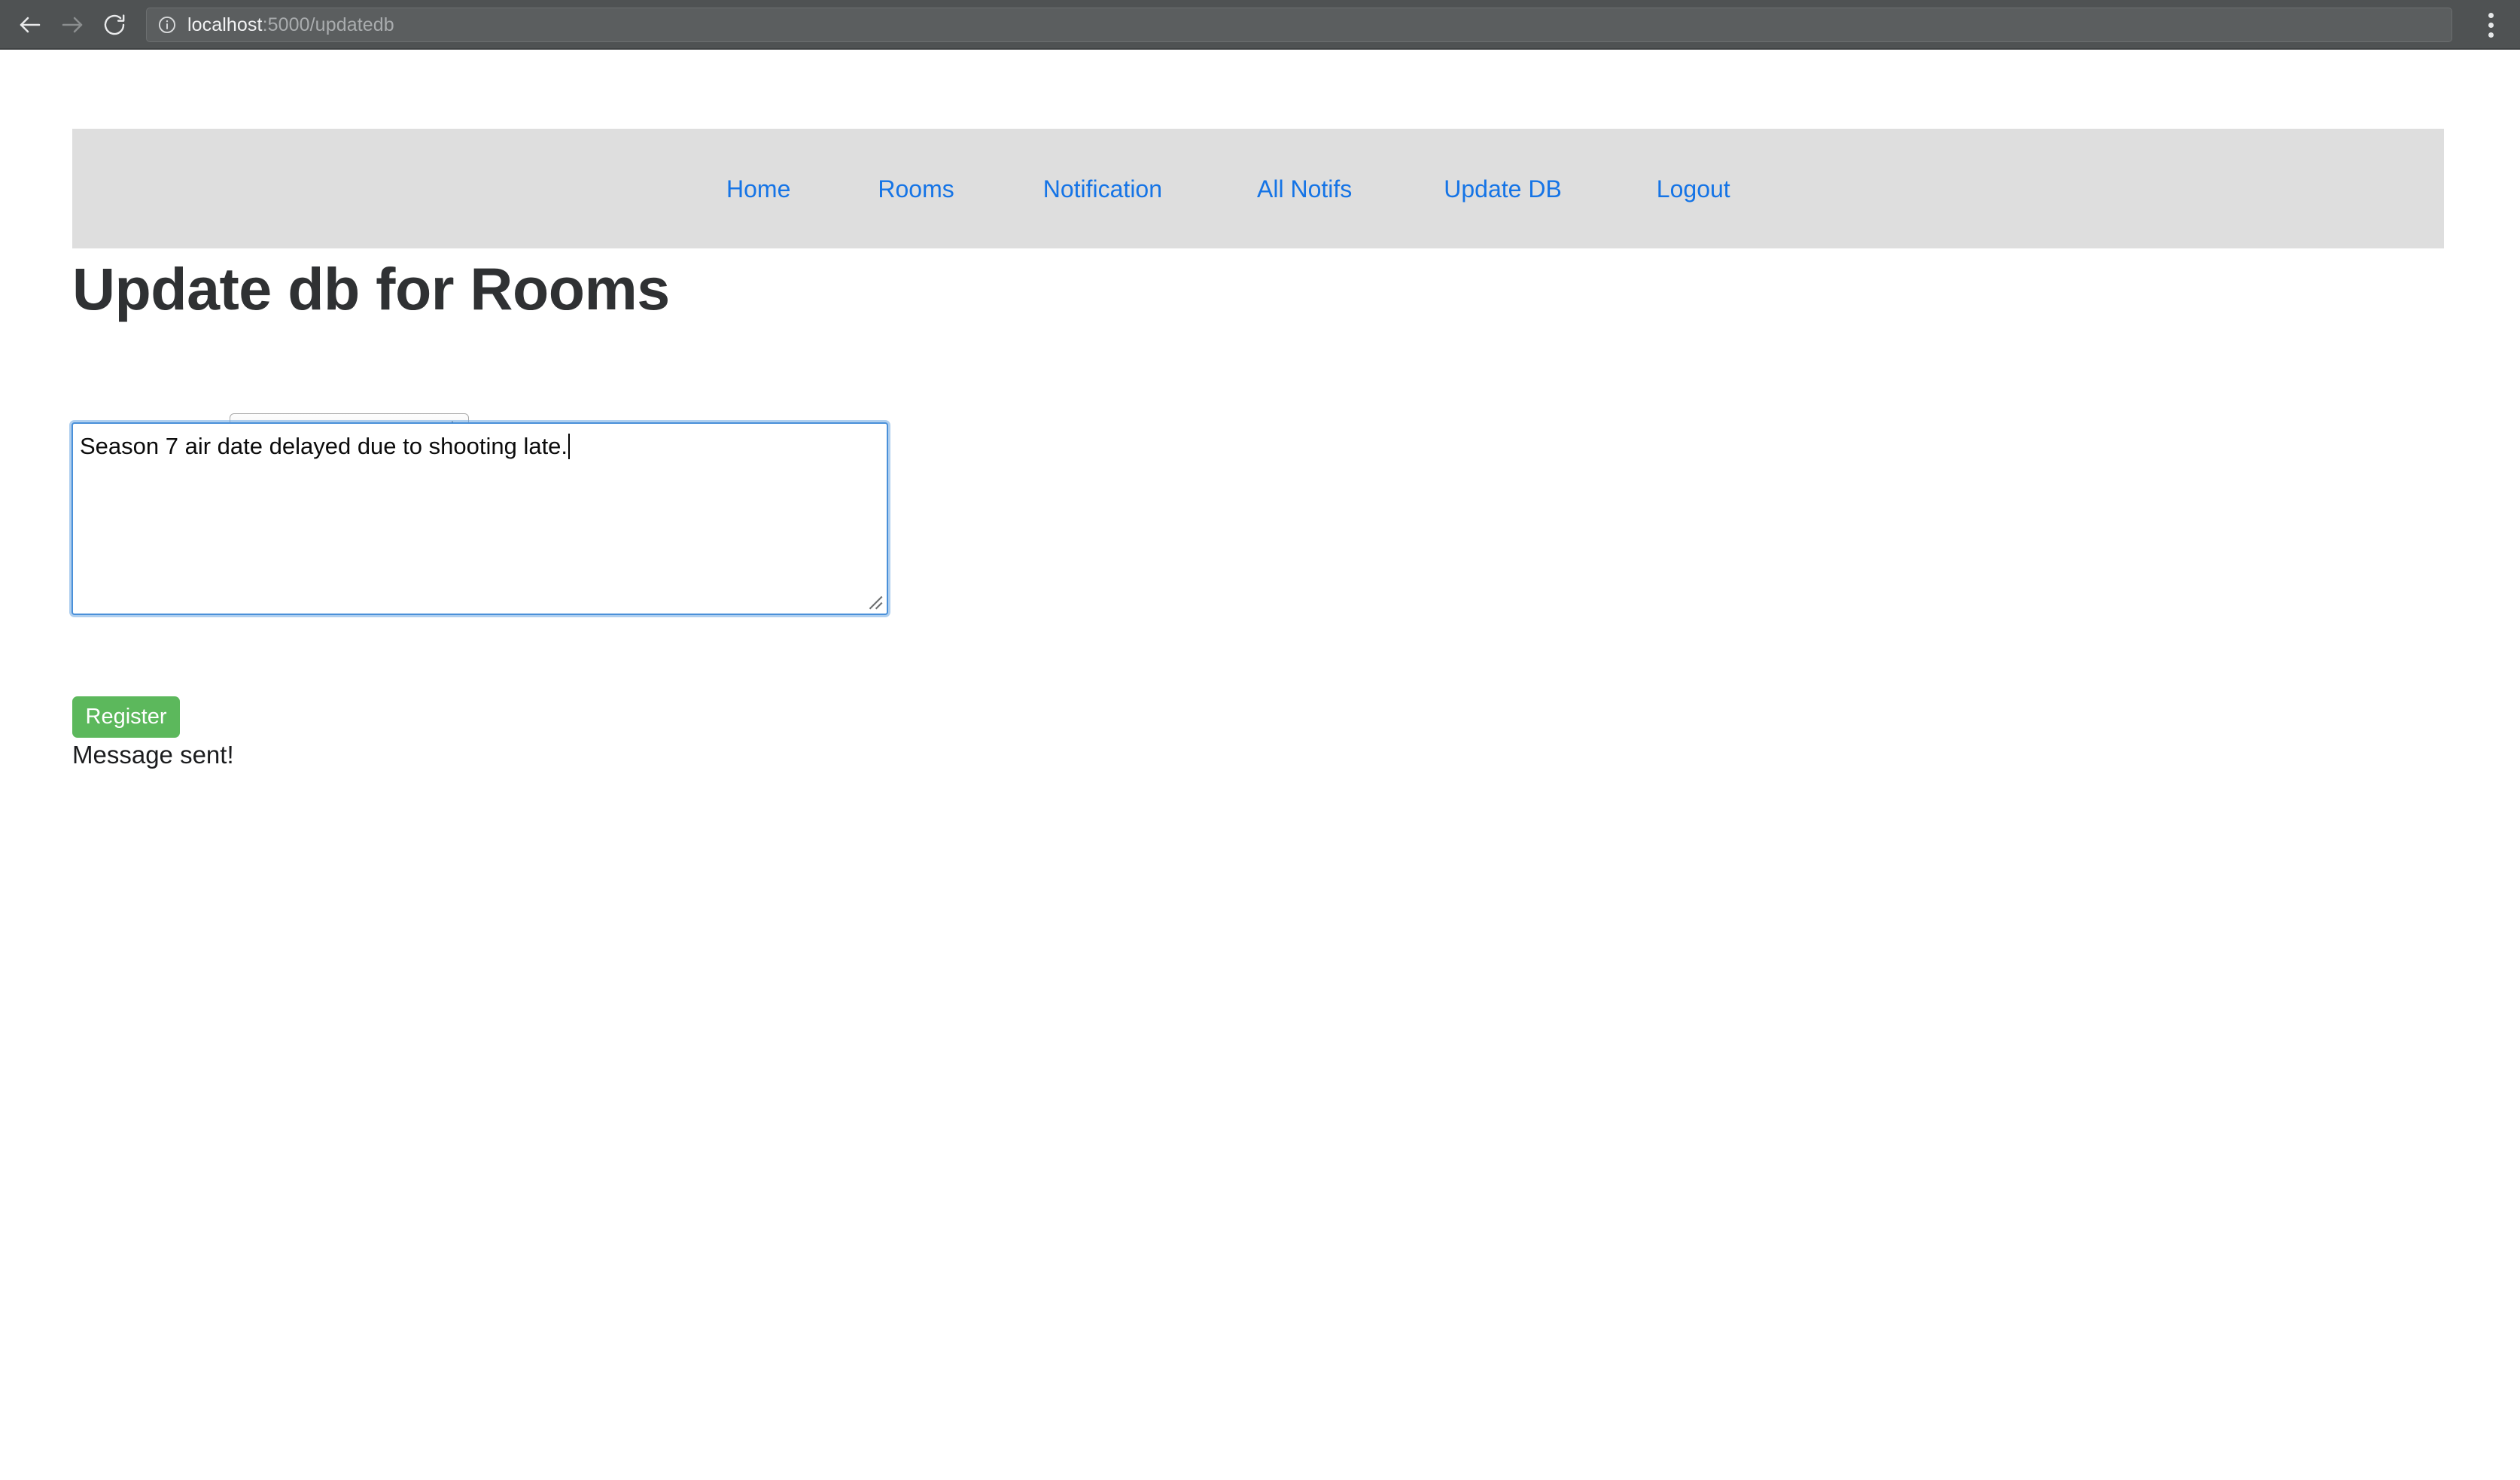 The image size is (2520, 1480). Describe the element at coordinates (1693, 189) in the screenshot. I see `nav-link-logout: Logout` at that location.